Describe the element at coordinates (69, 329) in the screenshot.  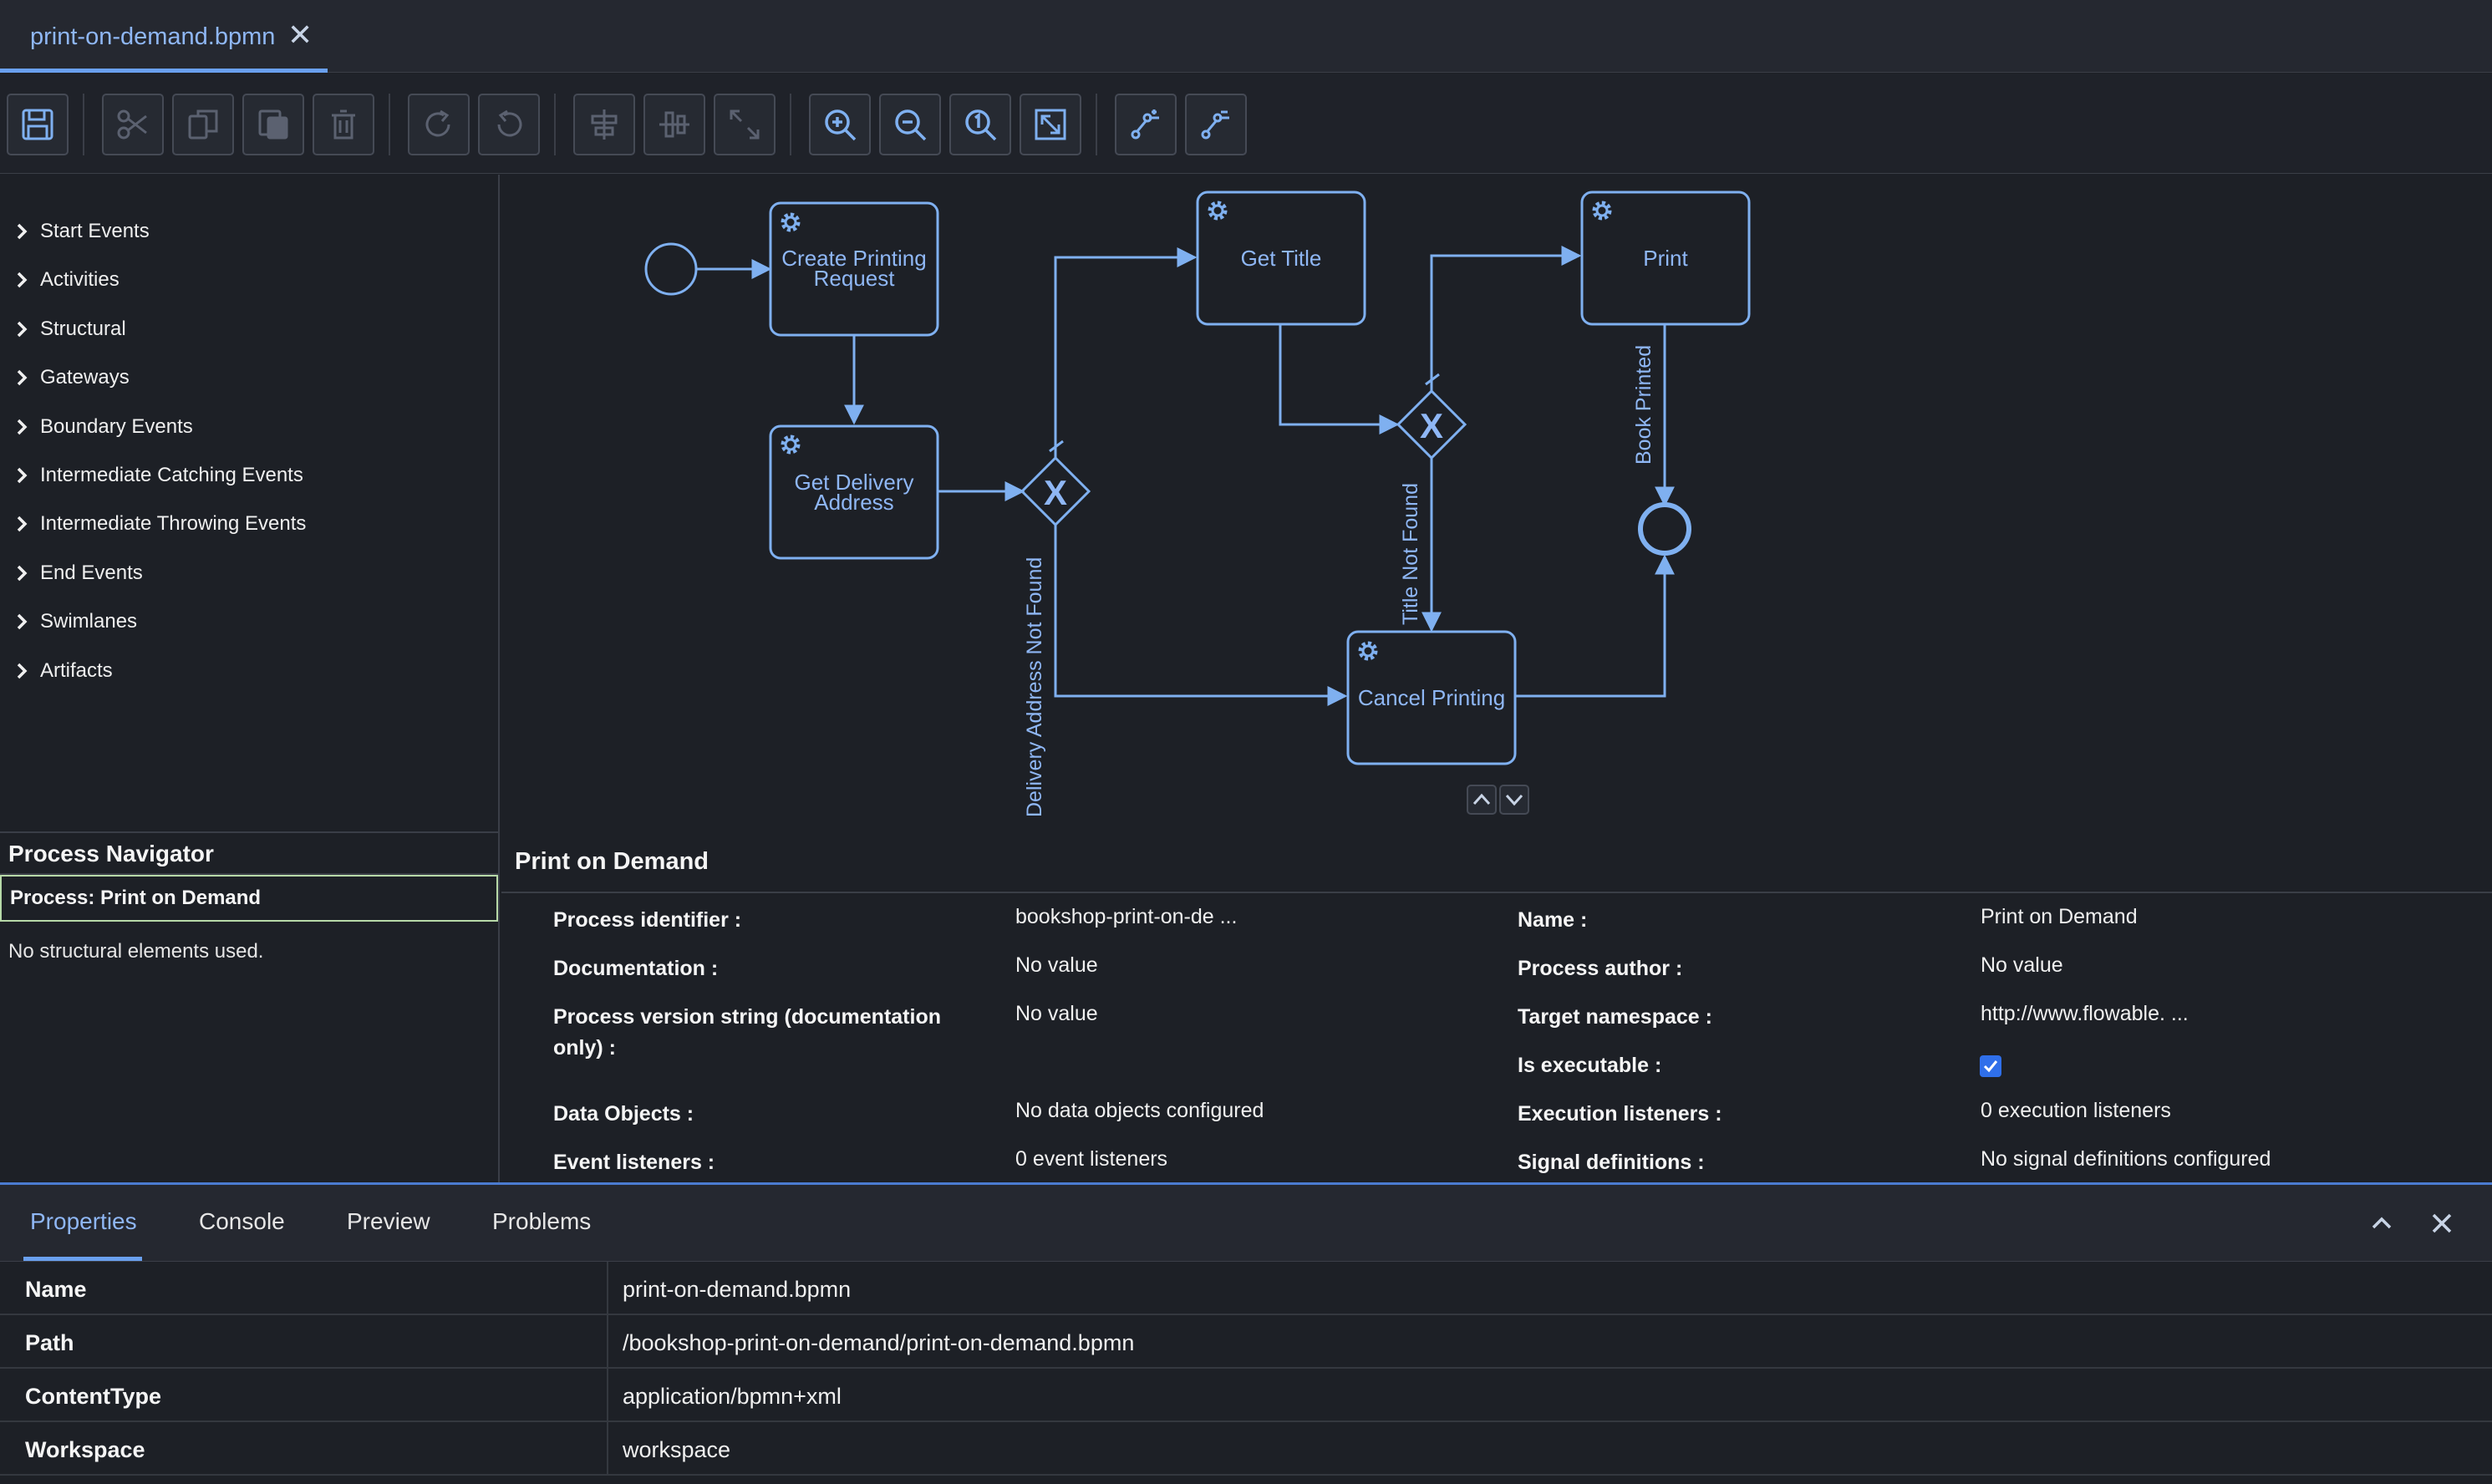
I see `palette-structural: Structural` at that location.